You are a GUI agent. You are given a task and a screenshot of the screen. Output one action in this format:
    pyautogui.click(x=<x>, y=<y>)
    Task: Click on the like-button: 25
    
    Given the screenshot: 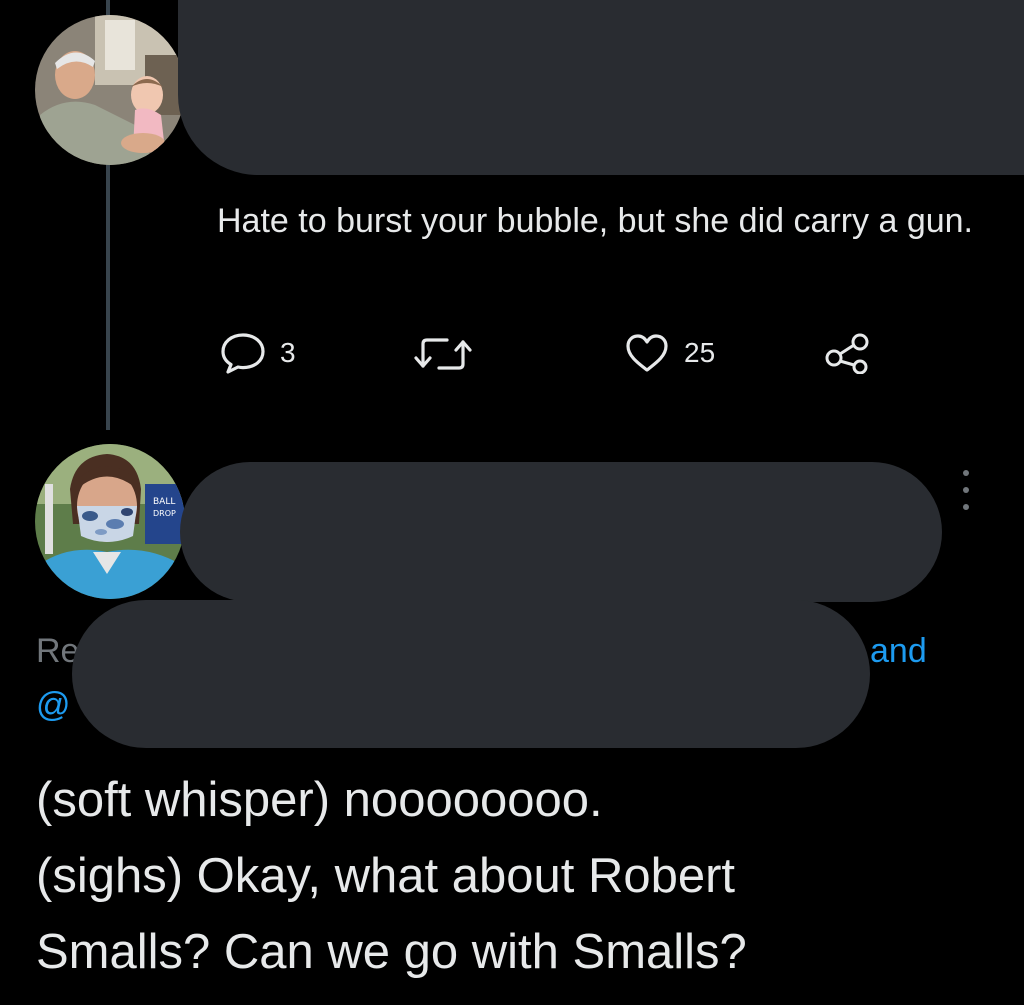 What is the action you would take?
    pyautogui.click(x=669, y=353)
    